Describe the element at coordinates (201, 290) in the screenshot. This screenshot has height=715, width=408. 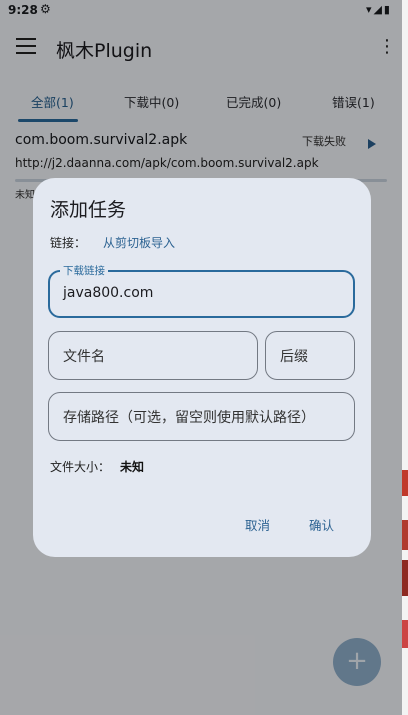
I see `url-field: 下载链接 java800.com` at that location.